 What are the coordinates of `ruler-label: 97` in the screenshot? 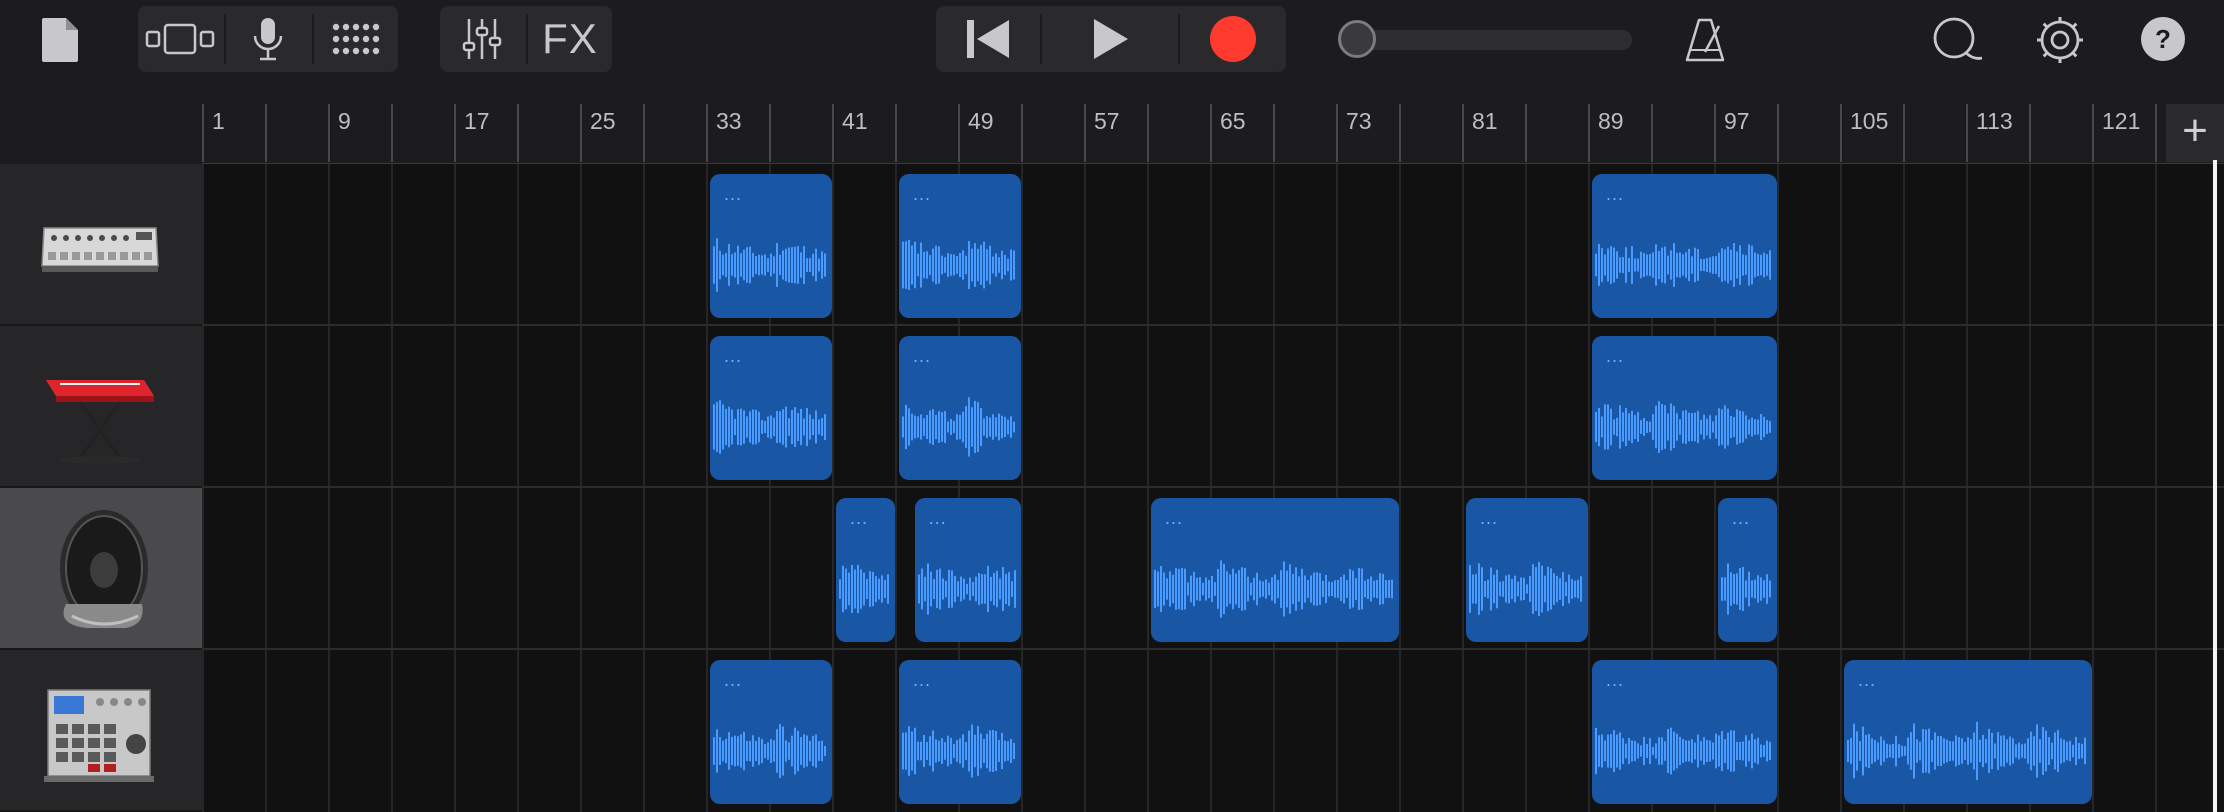 It's located at (1737, 121).